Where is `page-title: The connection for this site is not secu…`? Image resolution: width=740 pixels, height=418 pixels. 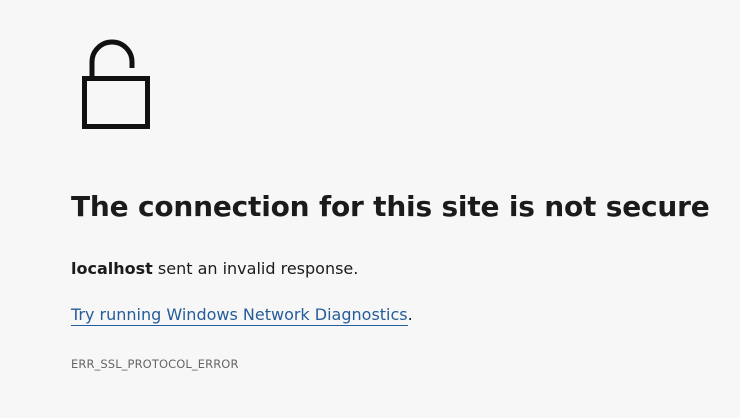
page-title: The connection for this site is not secu… is located at coordinates (390, 206).